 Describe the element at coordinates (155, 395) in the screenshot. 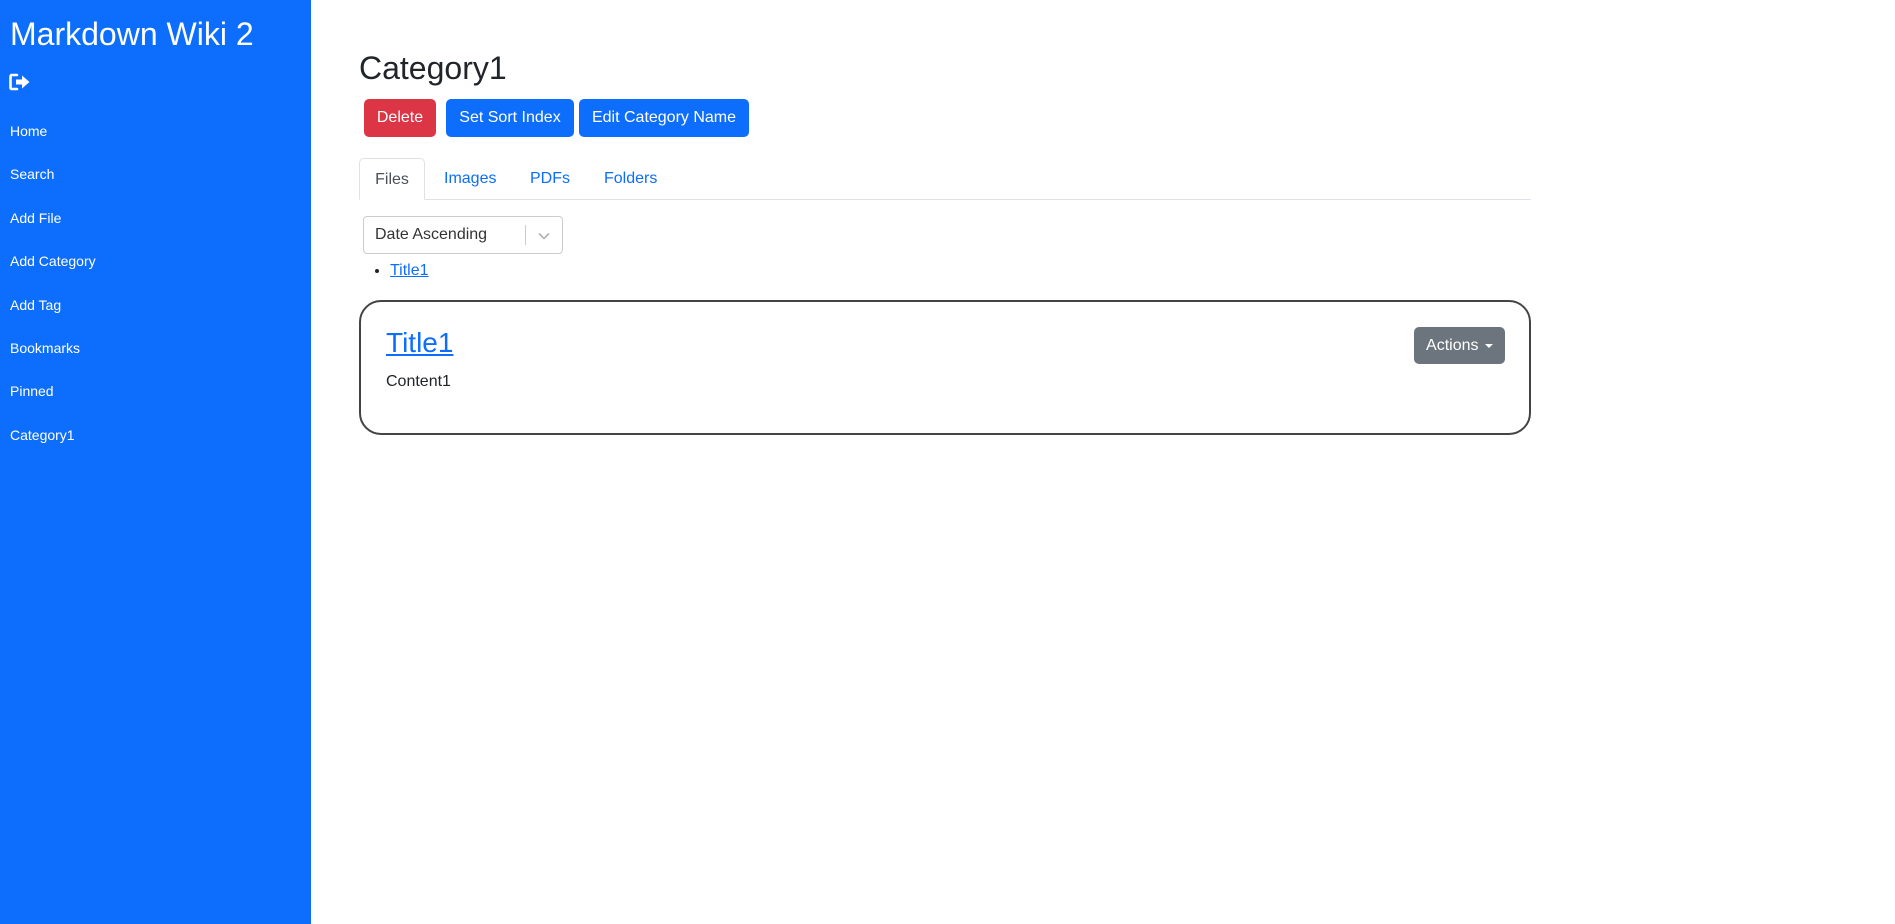

I see `sidebar-item-pinned: Pinned` at that location.